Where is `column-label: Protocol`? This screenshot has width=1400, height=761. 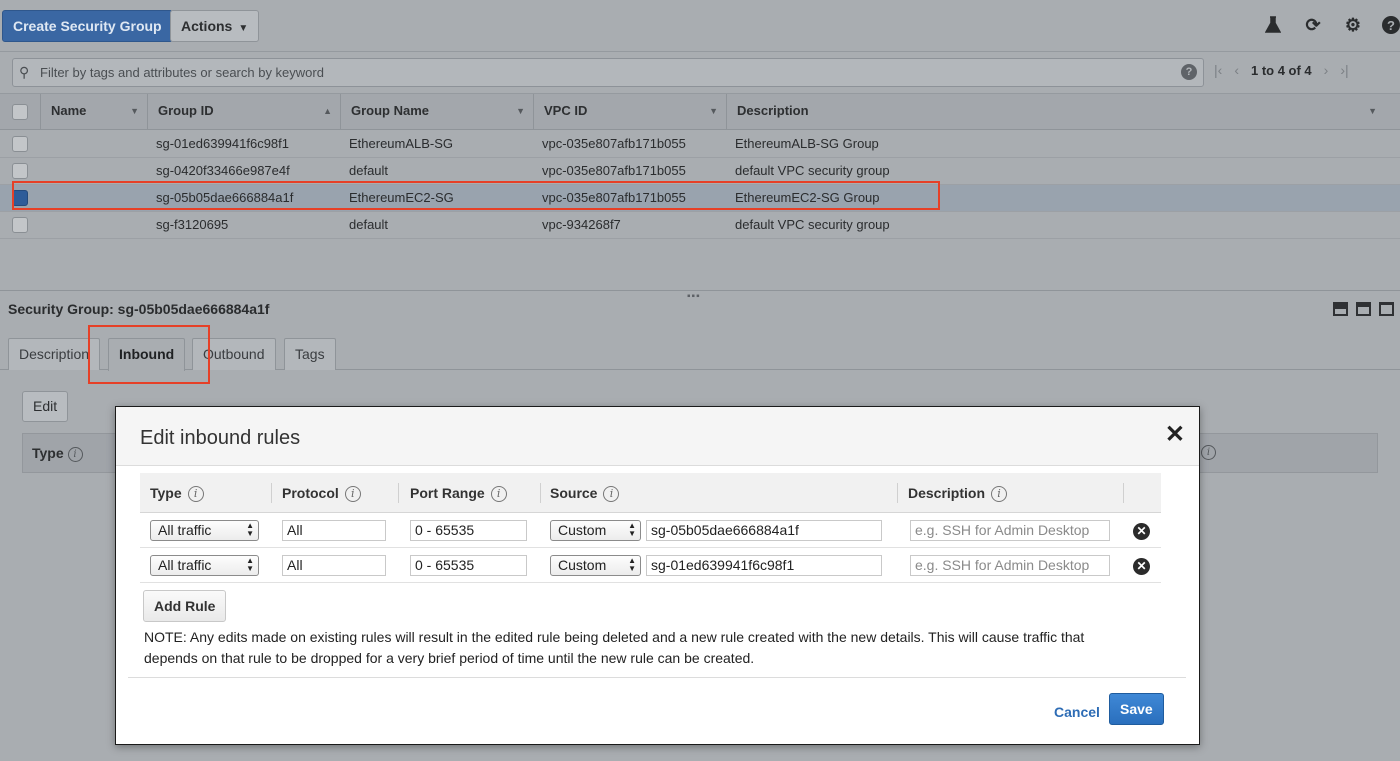 column-label: Protocol is located at coordinates (310, 493).